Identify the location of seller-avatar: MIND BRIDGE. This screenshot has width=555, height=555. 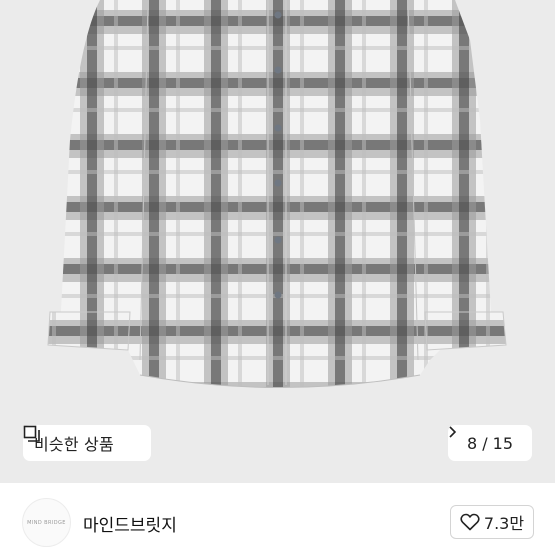
(46, 522).